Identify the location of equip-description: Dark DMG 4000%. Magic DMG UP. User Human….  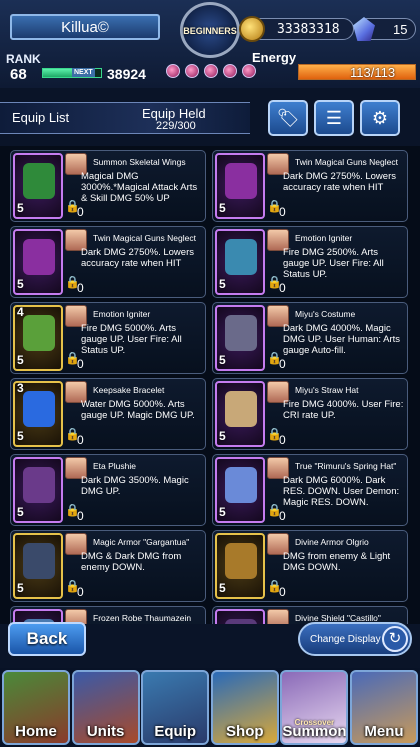
(342, 339).